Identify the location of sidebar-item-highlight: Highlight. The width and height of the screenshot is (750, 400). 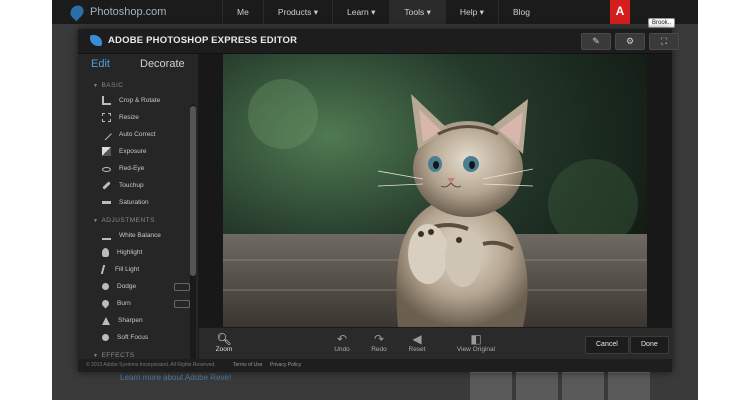
(138, 252).